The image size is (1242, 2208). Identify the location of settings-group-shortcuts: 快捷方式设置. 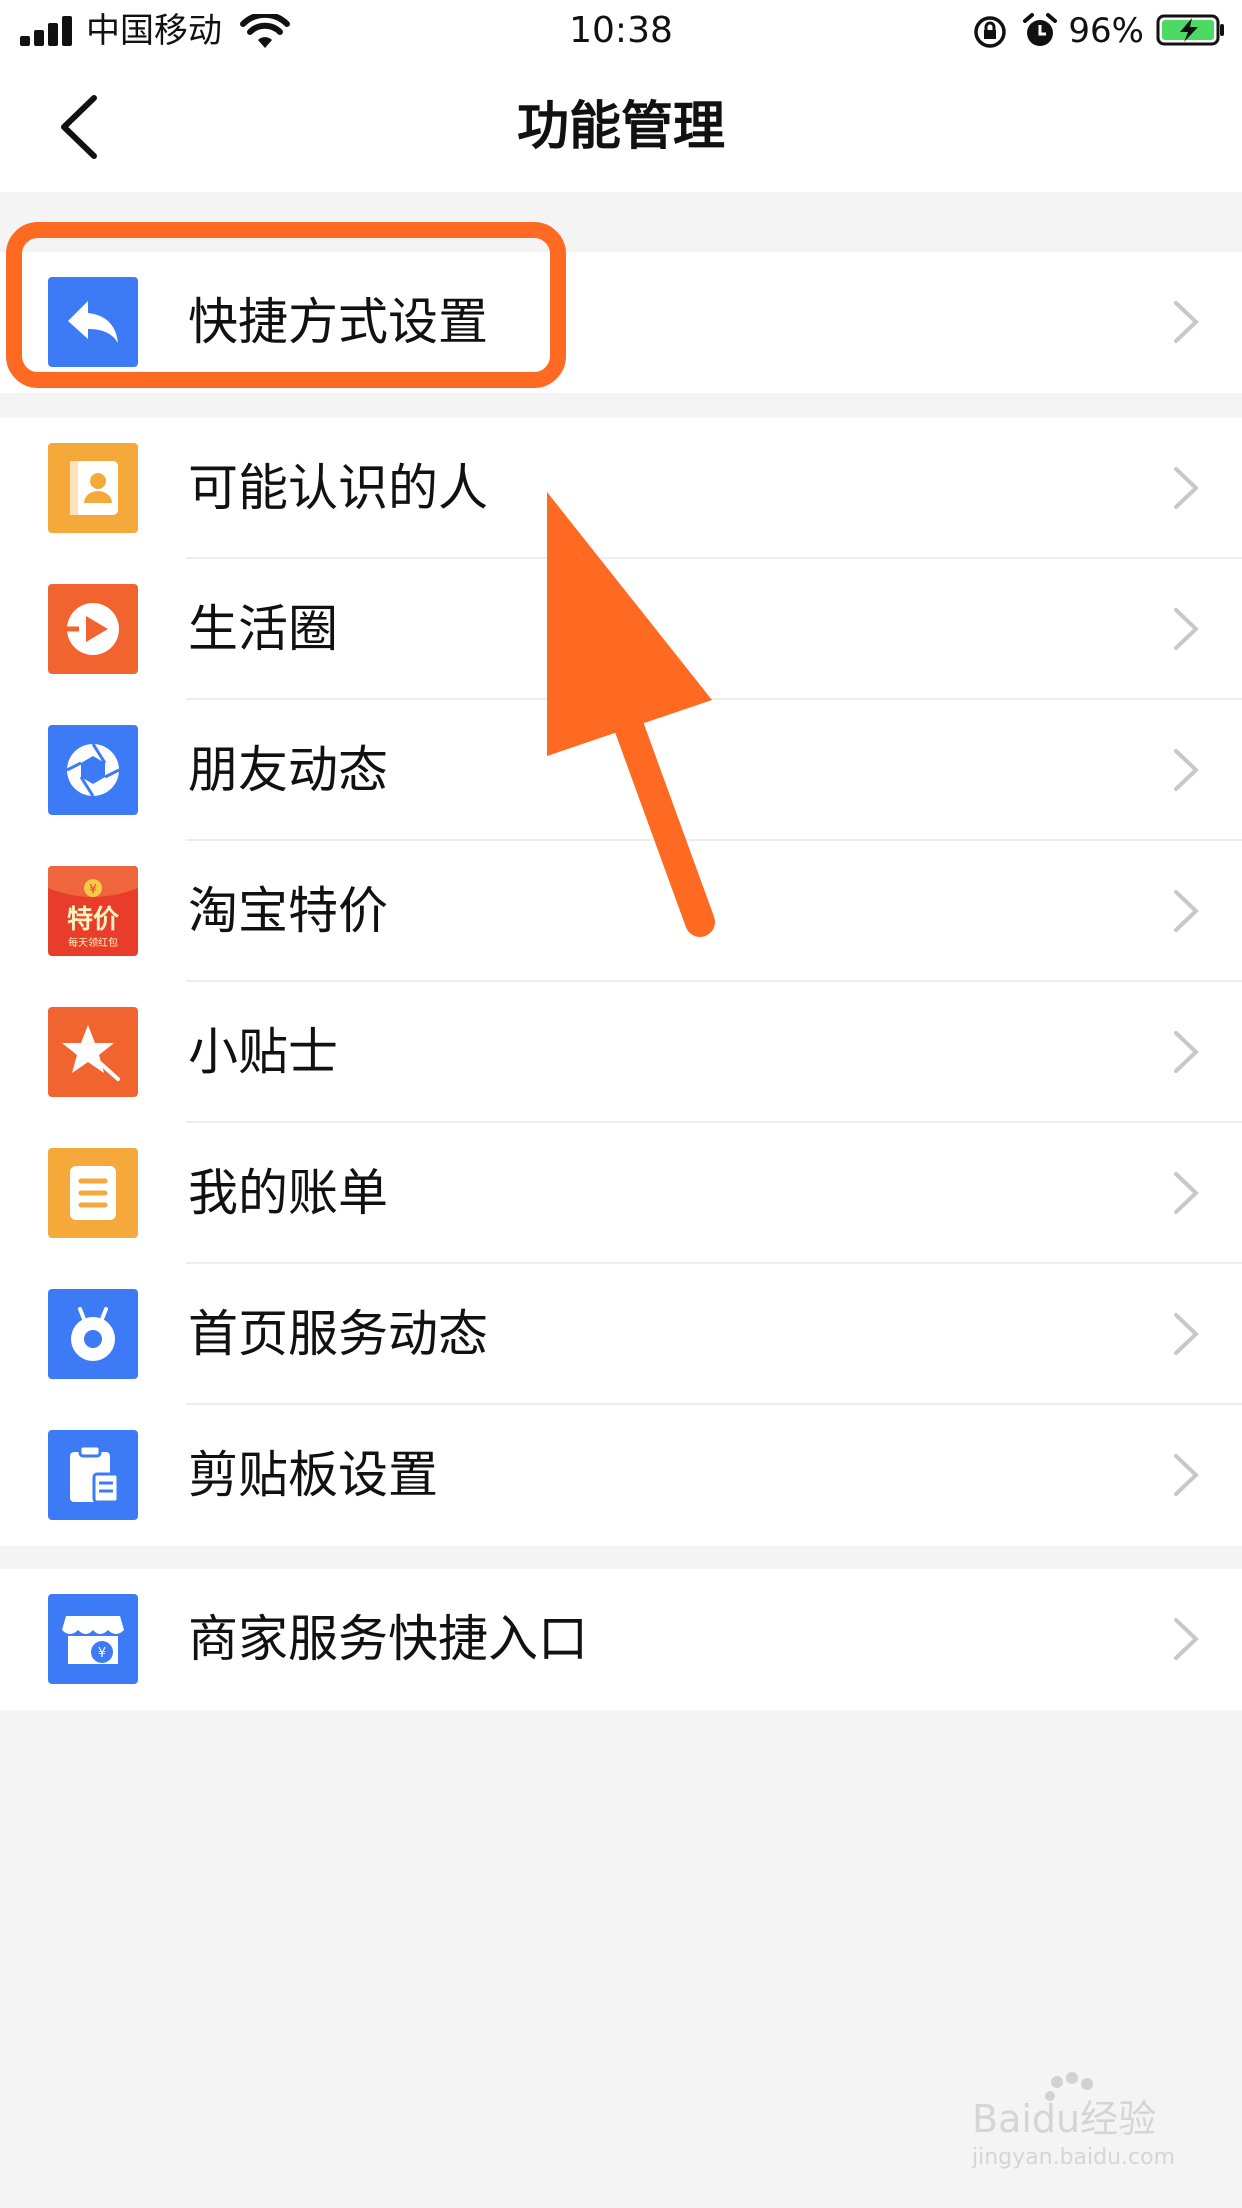
(621, 322).